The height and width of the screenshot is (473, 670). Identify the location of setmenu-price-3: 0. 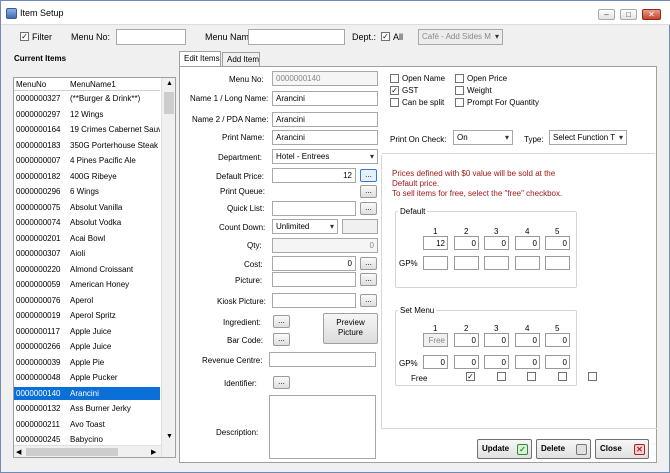
(496, 340).